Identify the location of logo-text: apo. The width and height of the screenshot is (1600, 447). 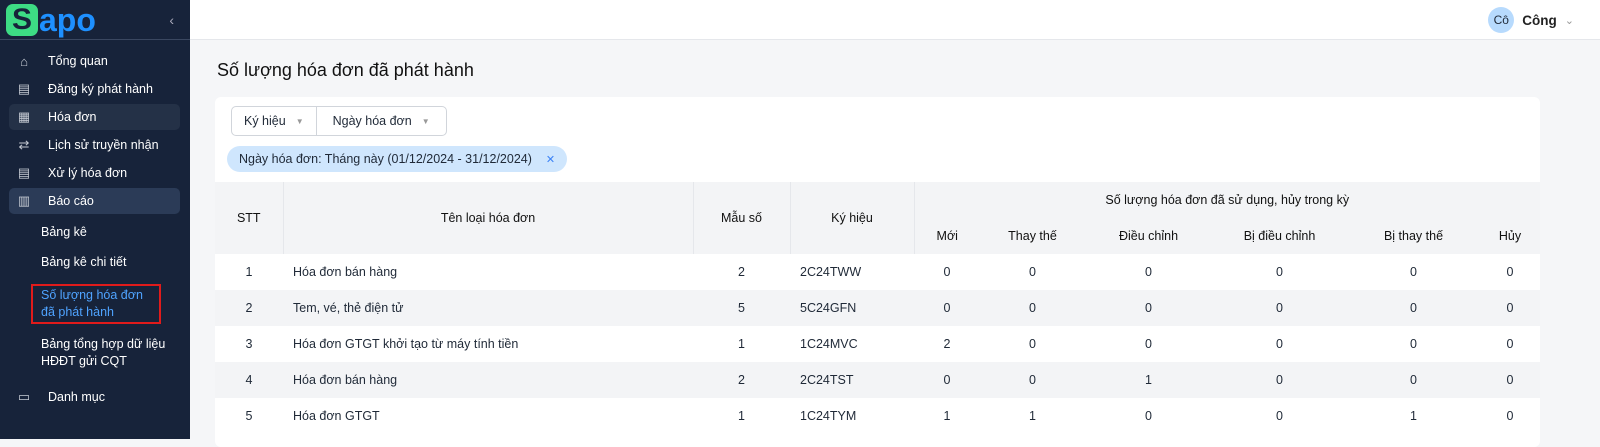
(67, 19).